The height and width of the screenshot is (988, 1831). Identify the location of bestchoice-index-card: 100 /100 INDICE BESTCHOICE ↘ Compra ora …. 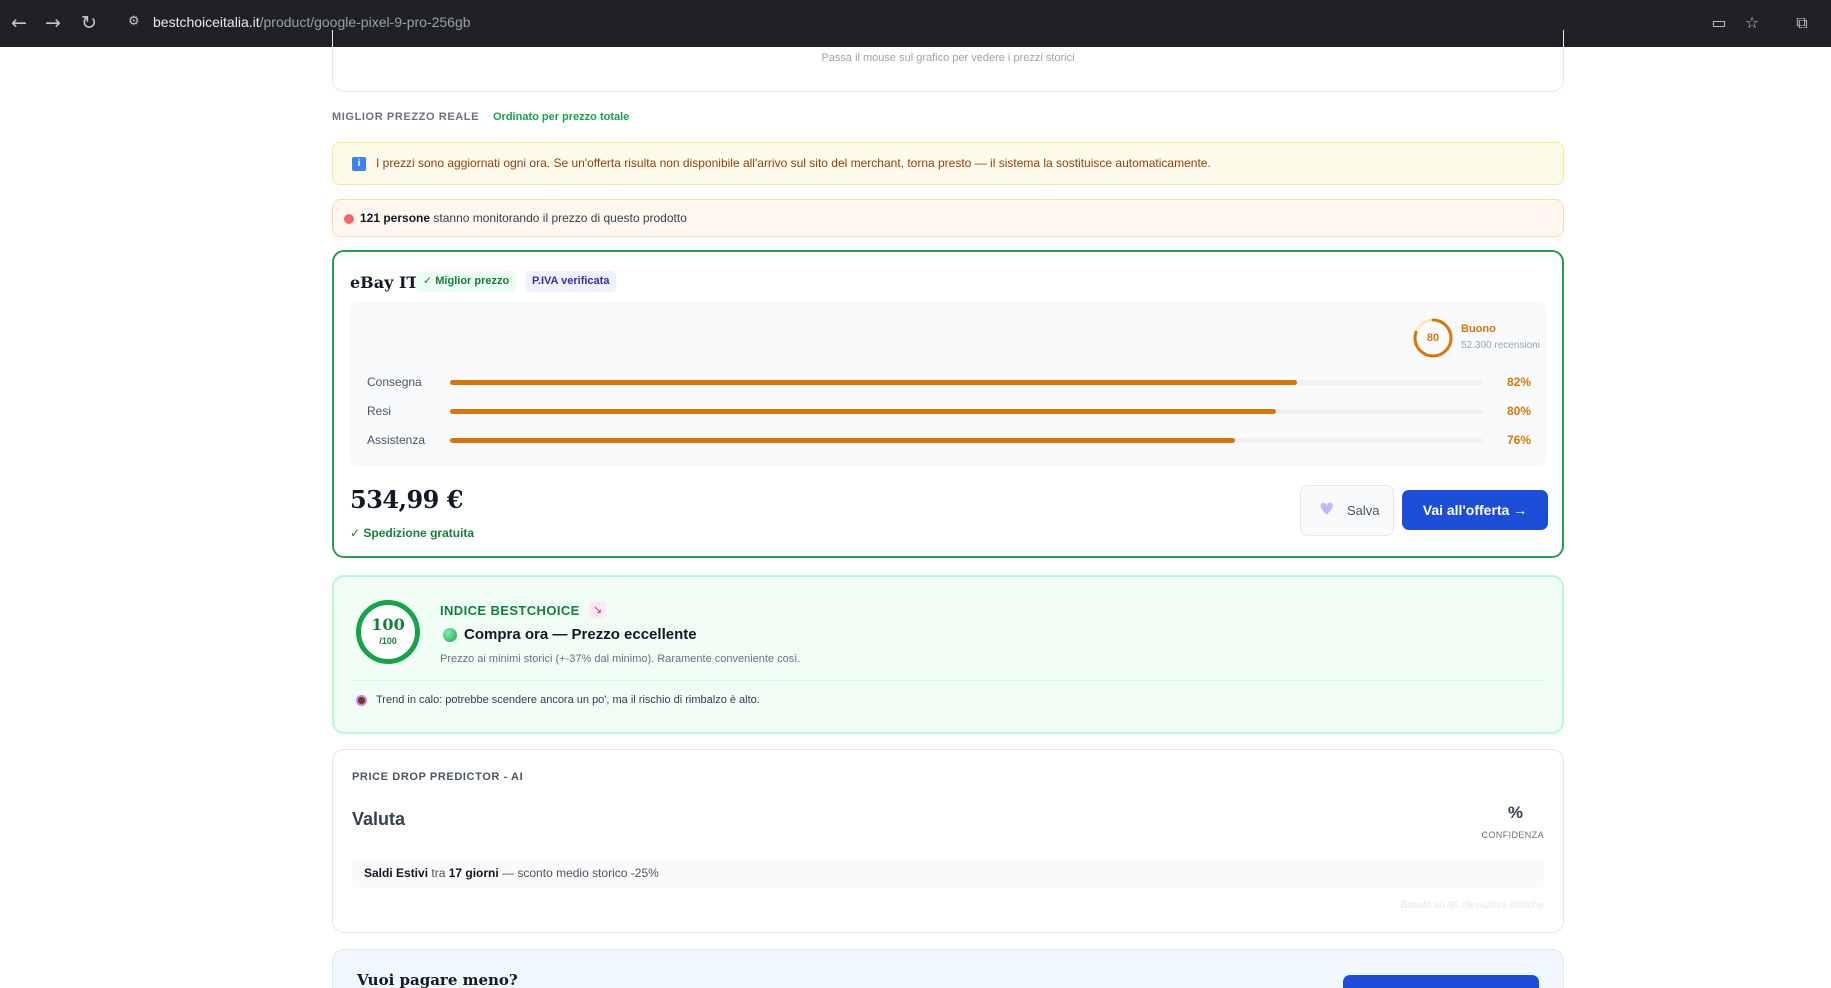
(948, 654).